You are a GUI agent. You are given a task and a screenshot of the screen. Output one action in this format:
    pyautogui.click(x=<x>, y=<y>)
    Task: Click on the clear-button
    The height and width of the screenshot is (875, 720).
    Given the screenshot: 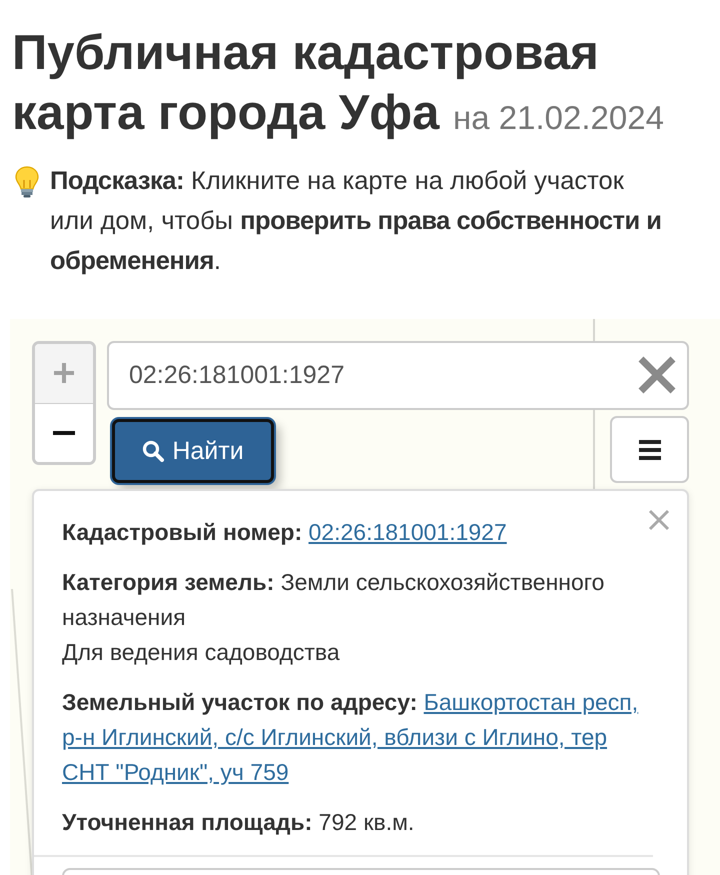 What is the action you would take?
    pyautogui.click(x=657, y=375)
    